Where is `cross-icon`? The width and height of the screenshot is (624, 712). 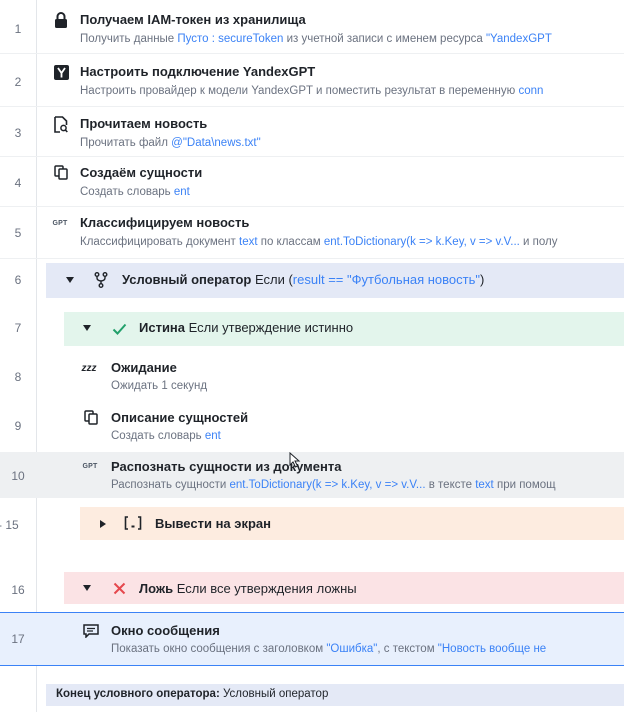 cross-icon is located at coordinates (119, 588).